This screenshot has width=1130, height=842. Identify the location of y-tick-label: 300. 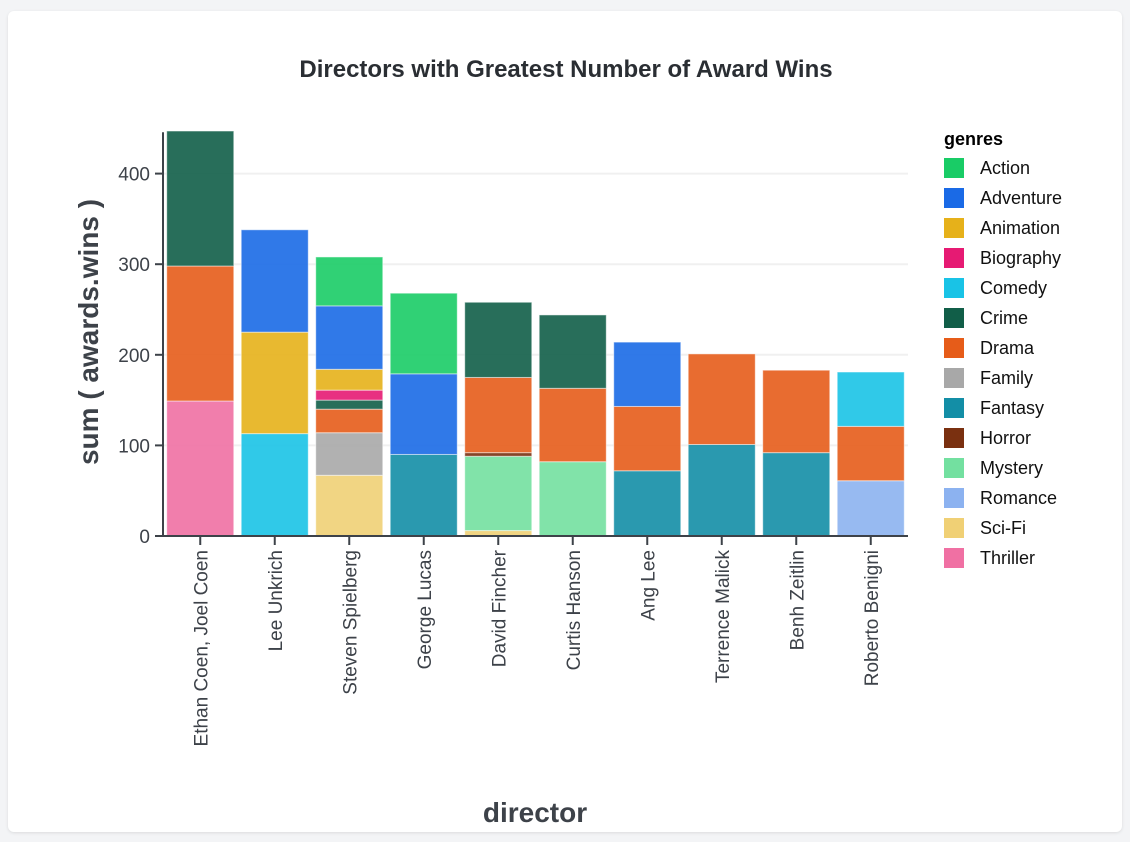
(134, 265).